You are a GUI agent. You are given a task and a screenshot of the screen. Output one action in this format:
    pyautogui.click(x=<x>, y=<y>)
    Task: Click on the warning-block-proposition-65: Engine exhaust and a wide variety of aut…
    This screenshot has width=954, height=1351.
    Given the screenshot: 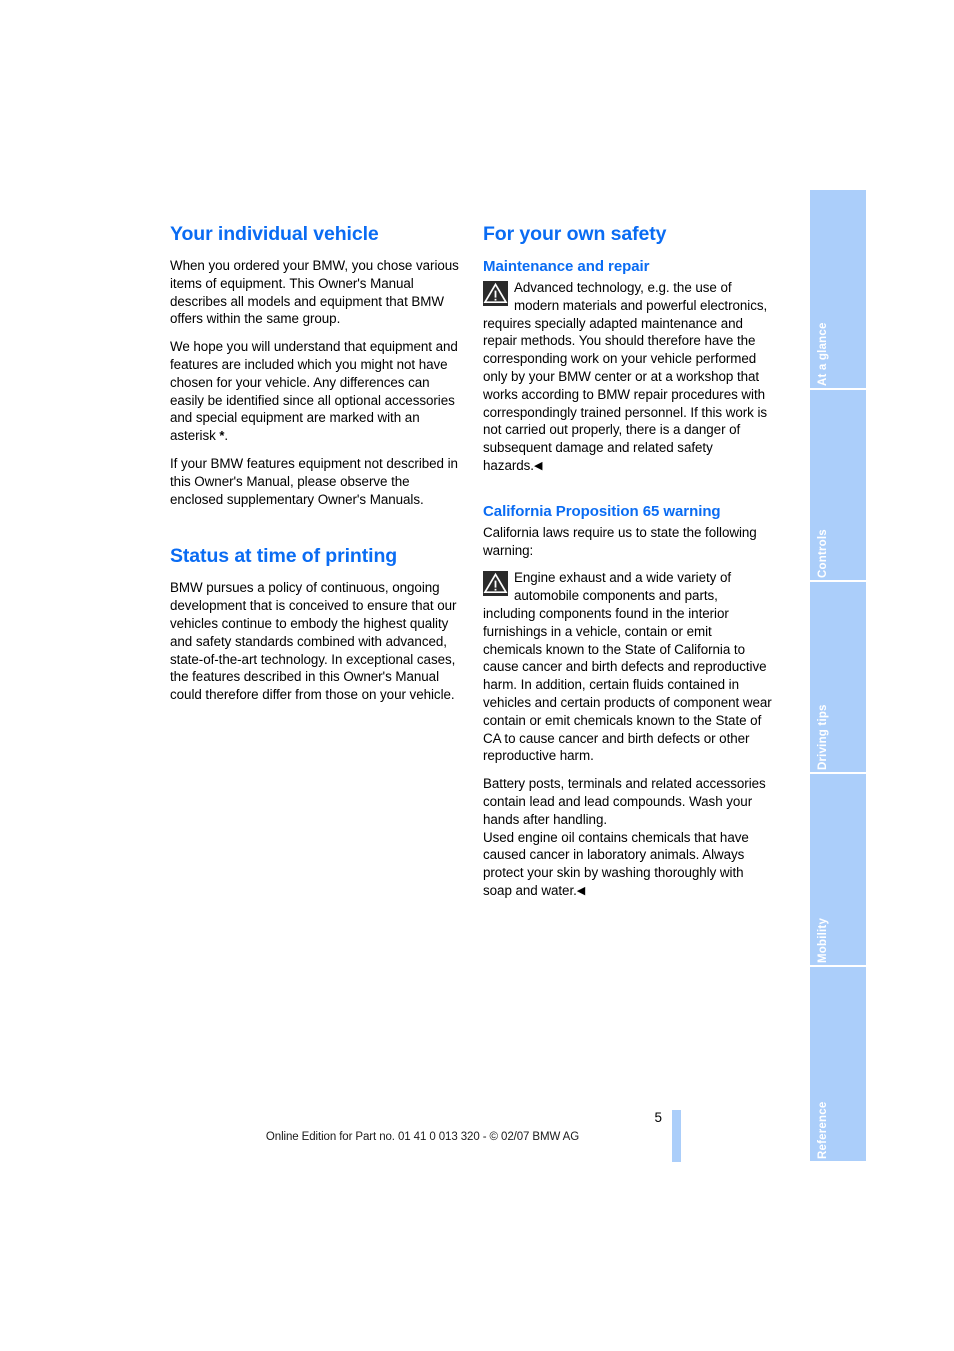 What is the action you would take?
    pyautogui.click(x=628, y=667)
    